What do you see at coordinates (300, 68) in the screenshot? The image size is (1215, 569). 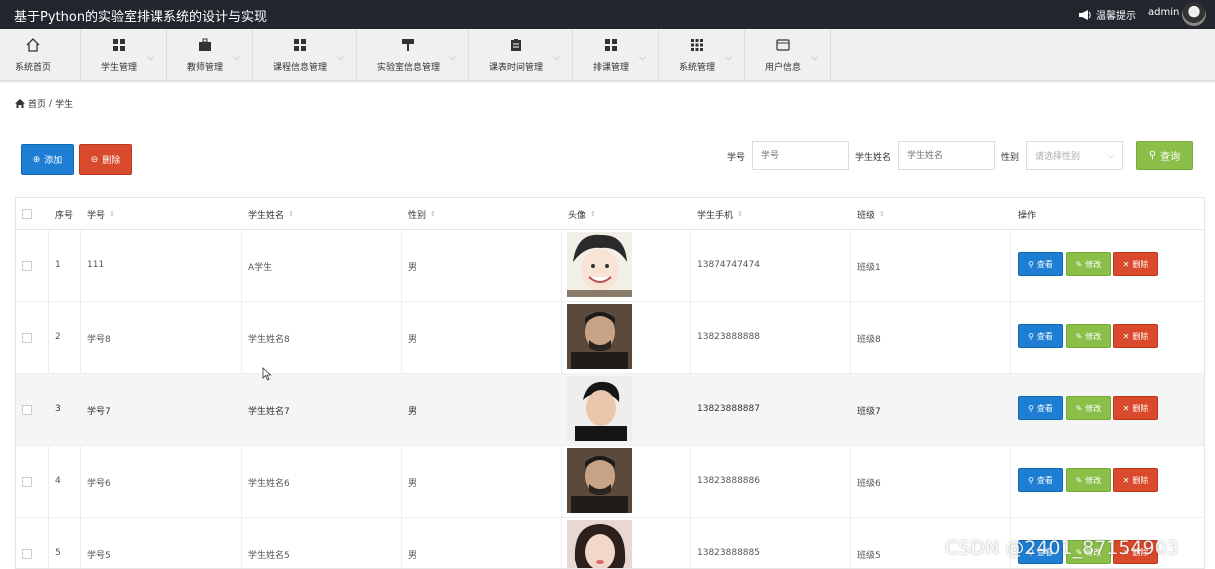 I see `nav-item-label: 课程信息管理` at bounding box center [300, 68].